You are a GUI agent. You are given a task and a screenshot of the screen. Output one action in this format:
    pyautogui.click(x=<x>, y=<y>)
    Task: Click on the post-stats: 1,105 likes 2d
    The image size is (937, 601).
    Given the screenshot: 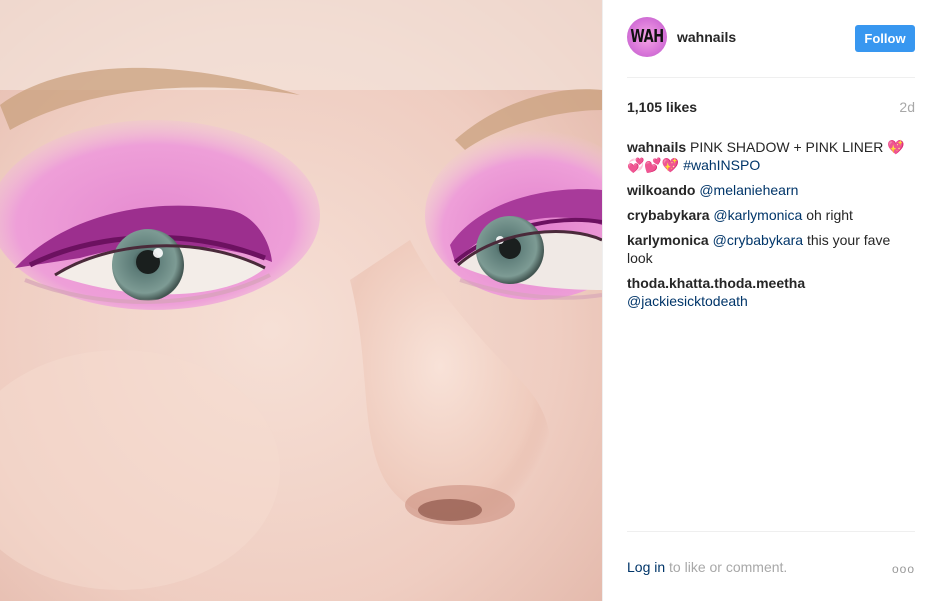 What is the action you would take?
    pyautogui.click(x=771, y=109)
    